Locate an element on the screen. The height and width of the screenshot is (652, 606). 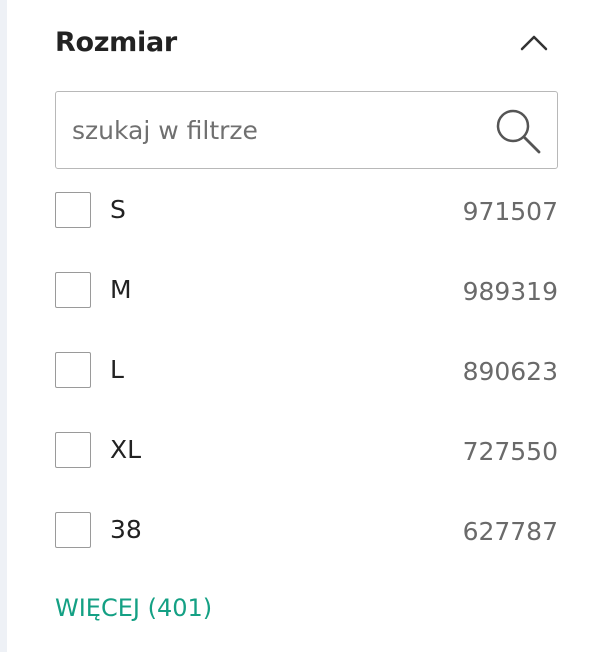
option-label: 38 is located at coordinates (126, 529).